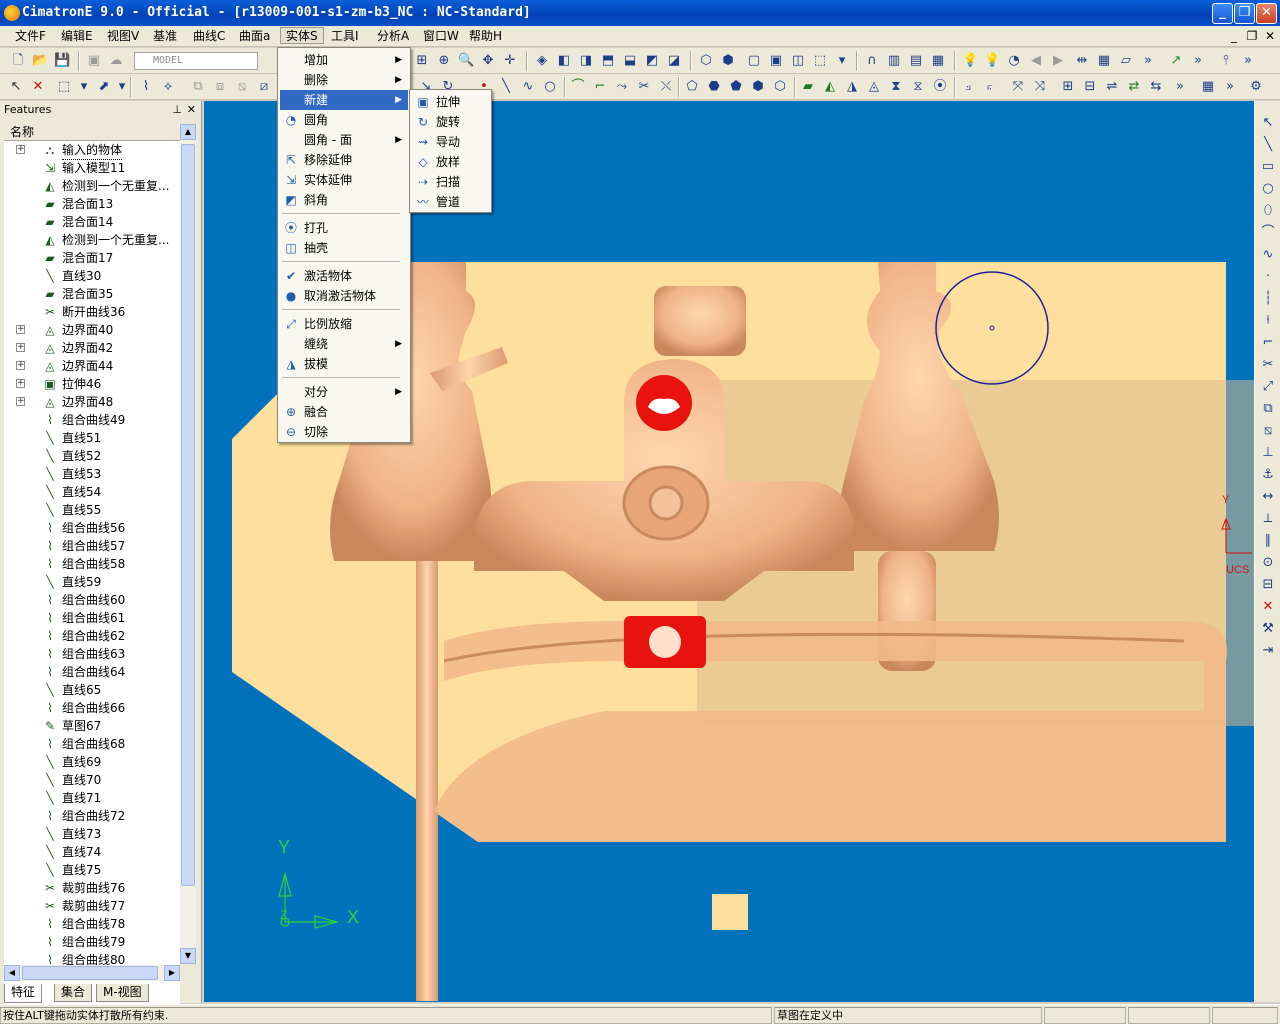 Image resolution: width=1280 pixels, height=1024 pixels. Describe the element at coordinates (344, 324) in the screenshot. I see `menu-item: ⤢ 比例放缩` at that location.